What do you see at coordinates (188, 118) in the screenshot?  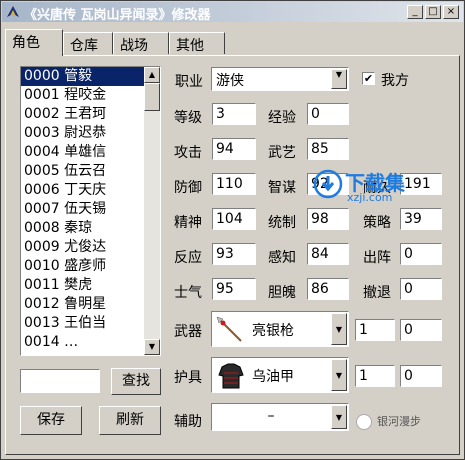 I see `level-label: 等级` at bounding box center [188, 118].